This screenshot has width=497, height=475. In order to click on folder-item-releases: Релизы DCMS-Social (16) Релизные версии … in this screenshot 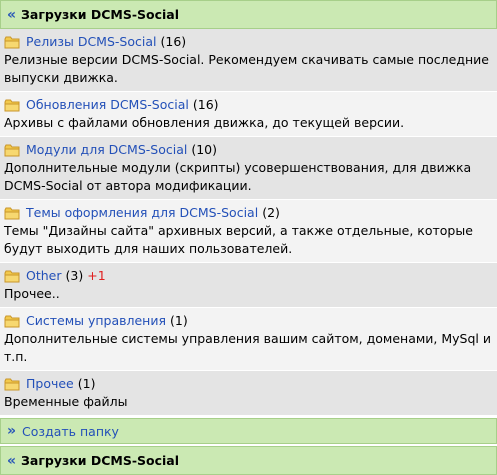, I will do `click(248, 60)`.